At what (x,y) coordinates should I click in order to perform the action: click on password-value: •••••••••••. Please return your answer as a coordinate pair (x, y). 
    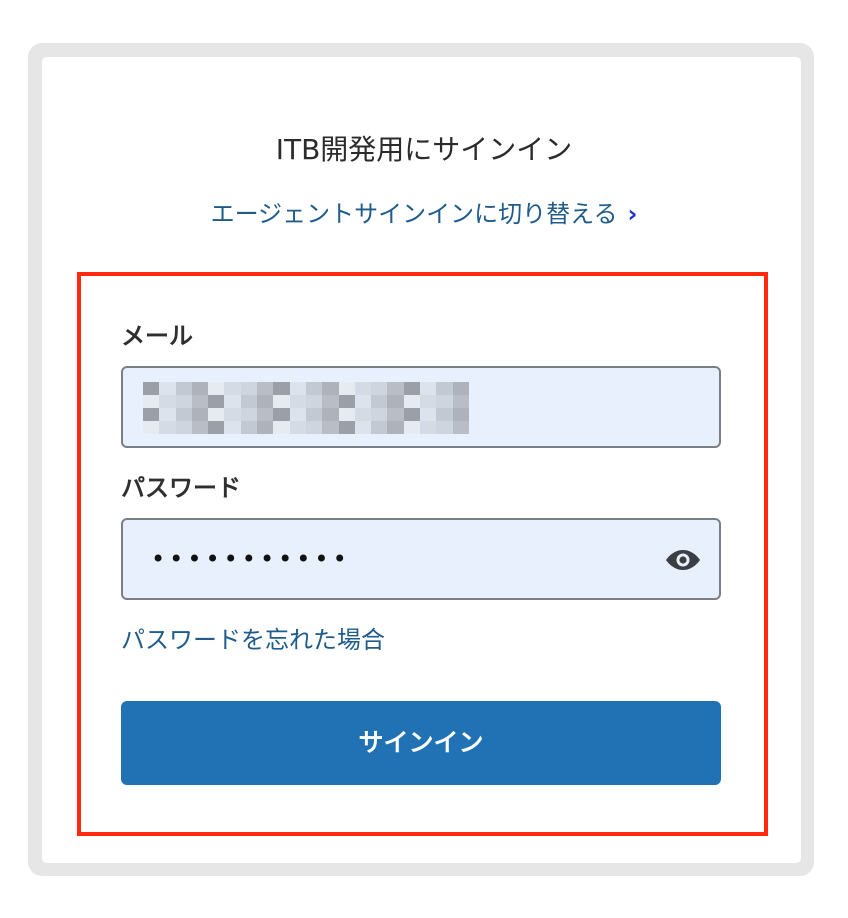
    Looking at the image, I should click on (251, 559).